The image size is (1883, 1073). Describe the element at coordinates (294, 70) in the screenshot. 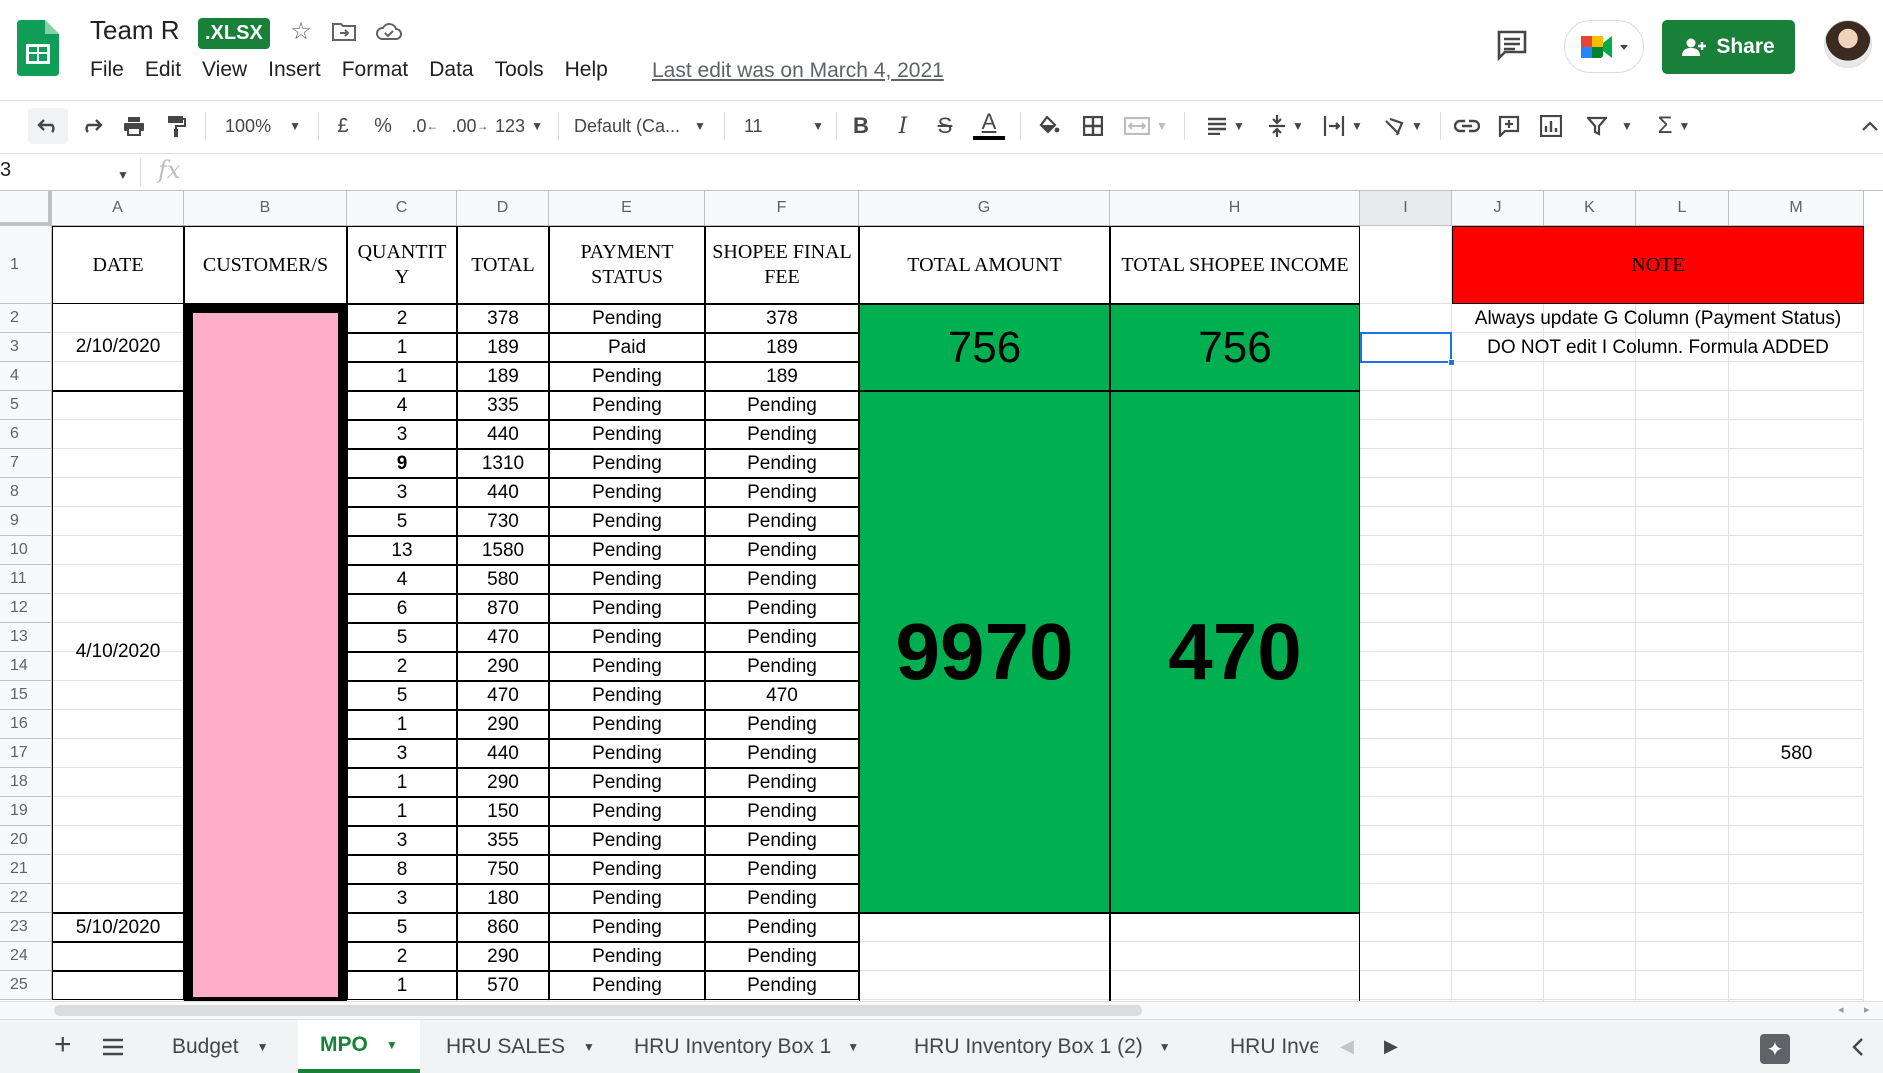

I see `menu-insert: Insert` at that location.